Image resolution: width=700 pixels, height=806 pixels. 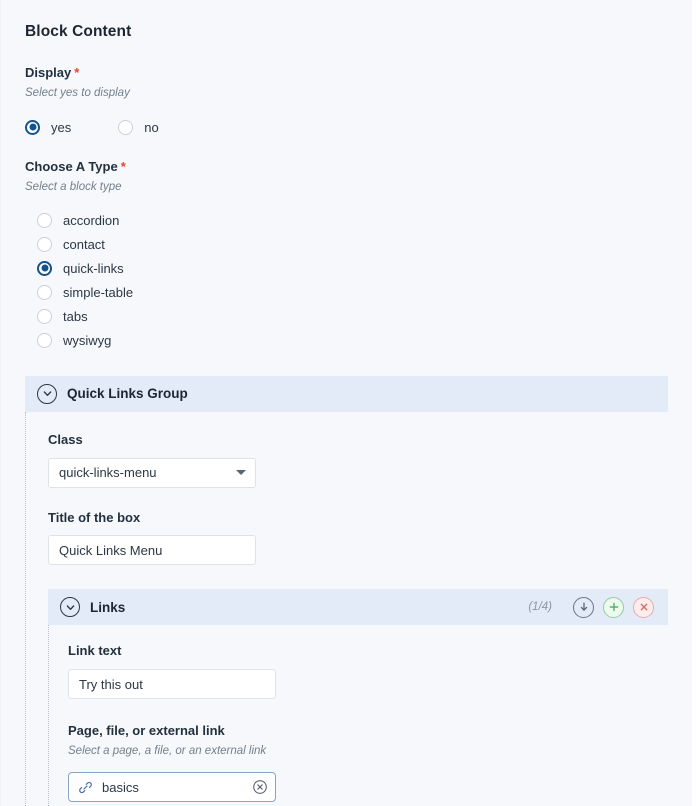 I want to click on radio-label-contact: contact, so click(x=84, y=244).